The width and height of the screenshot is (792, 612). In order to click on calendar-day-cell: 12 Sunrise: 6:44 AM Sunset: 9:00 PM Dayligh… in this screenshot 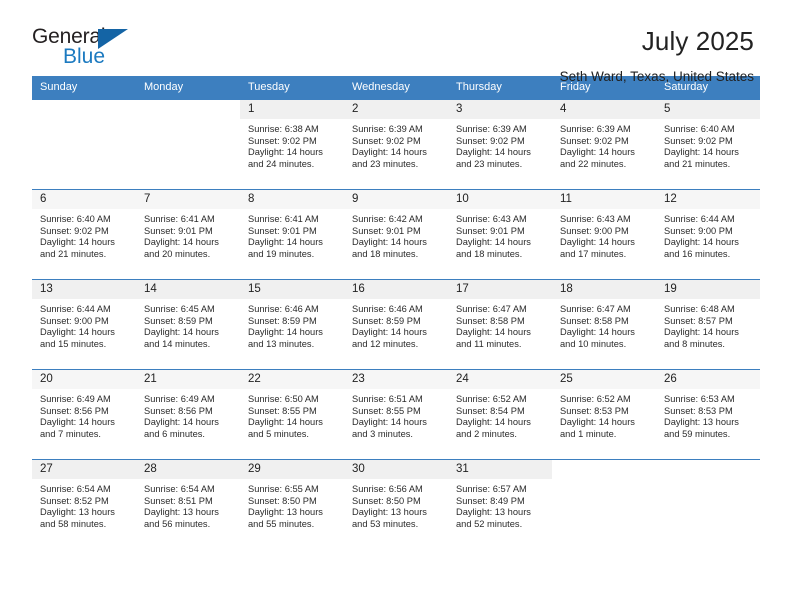, I will do `click(708, 234)`.